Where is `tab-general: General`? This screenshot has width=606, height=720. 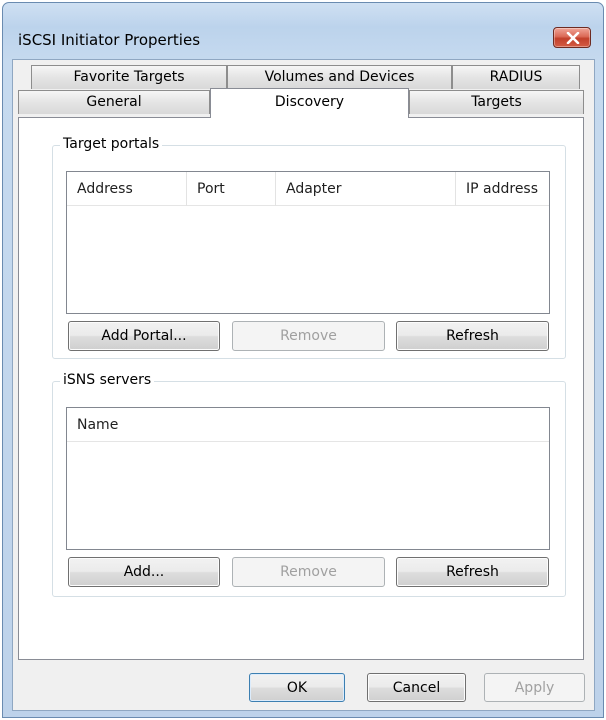
tab-general: General is located at coordinates (114, 102).